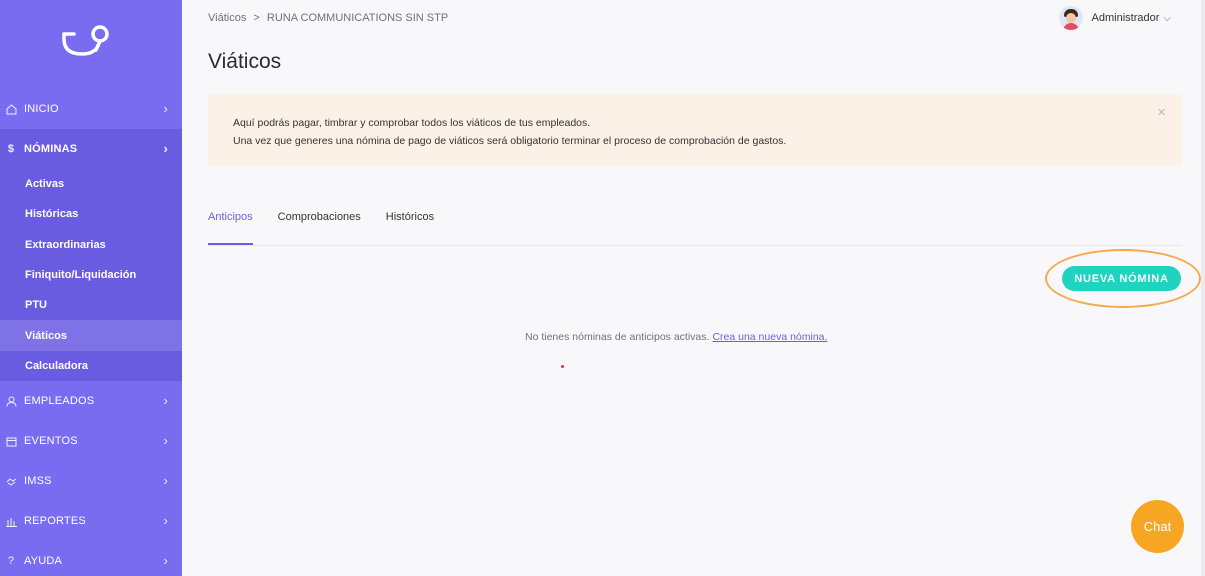 Image resolution: width=1205 pixels, height=576 pixels. Describe the element at coordinates (11, 149) in the screenshot. I see `dollar-icon: $` at that location.